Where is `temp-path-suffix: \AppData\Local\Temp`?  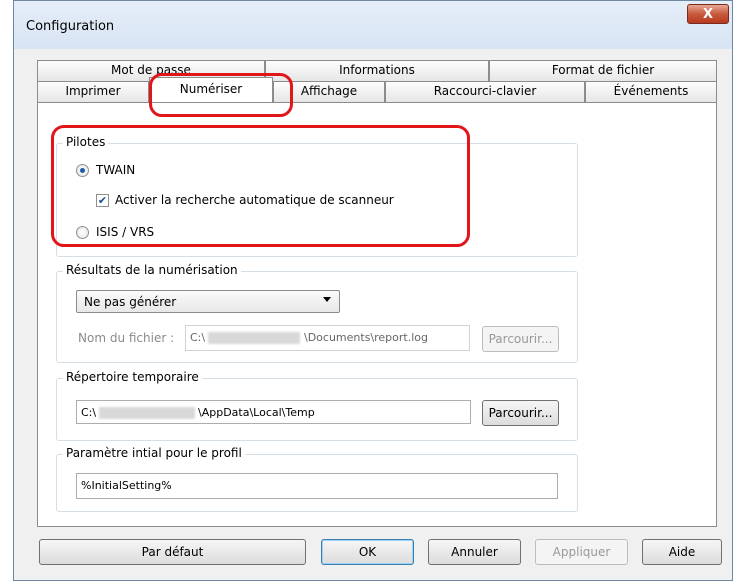 temp-path-suffix: \AppData\Local\Temp is located at coordinates (256, 412).